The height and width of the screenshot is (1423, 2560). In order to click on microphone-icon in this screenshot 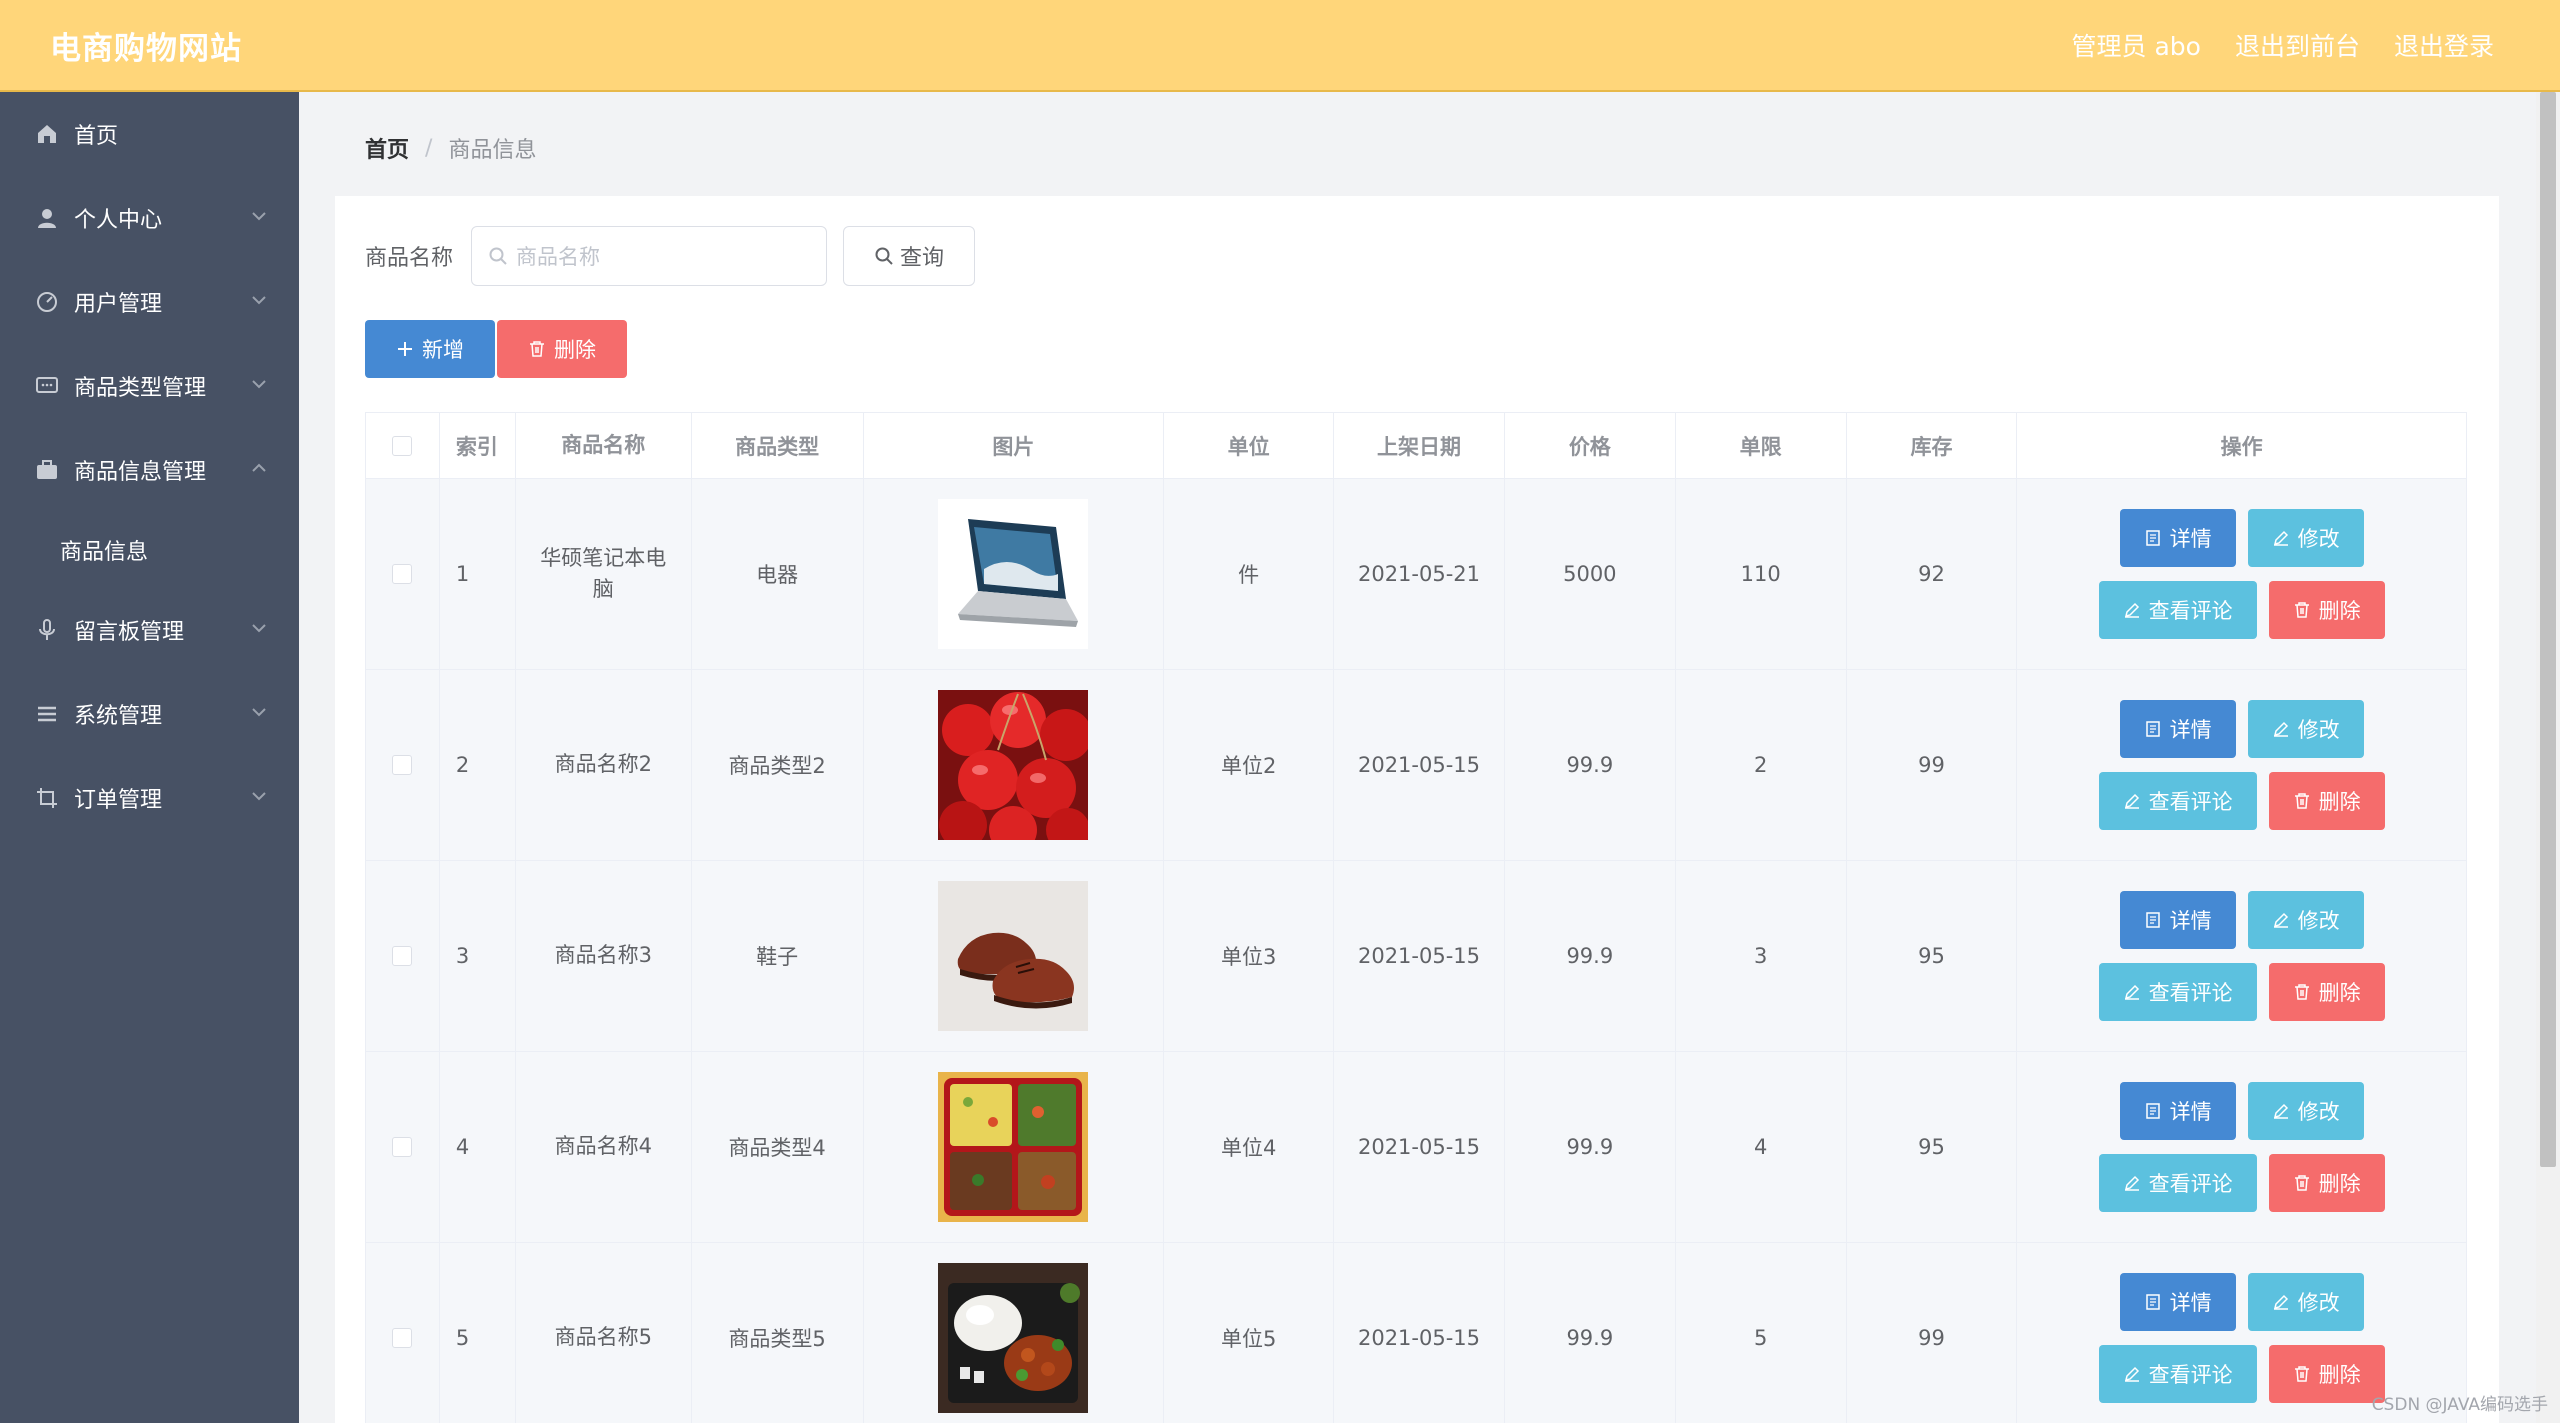, I will do `click(47, 630)`.